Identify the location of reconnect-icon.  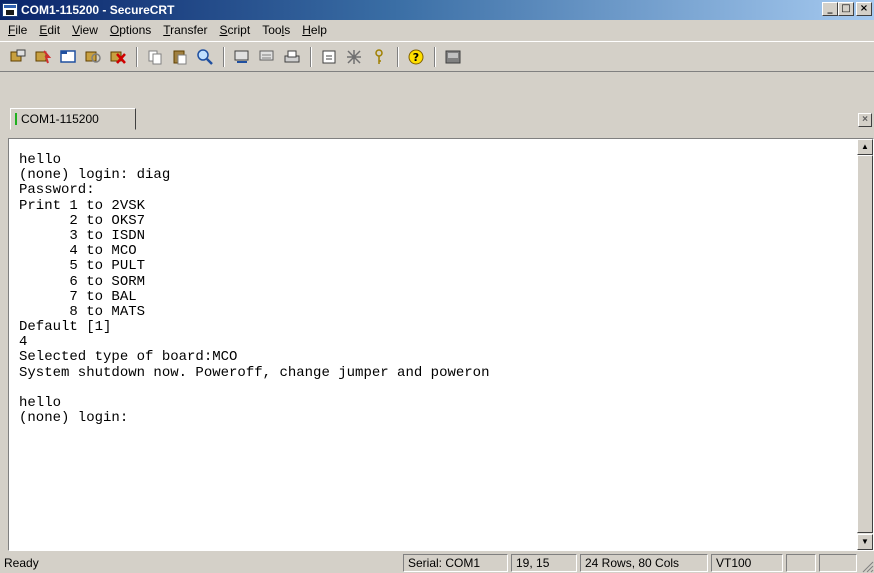
(93, 57).